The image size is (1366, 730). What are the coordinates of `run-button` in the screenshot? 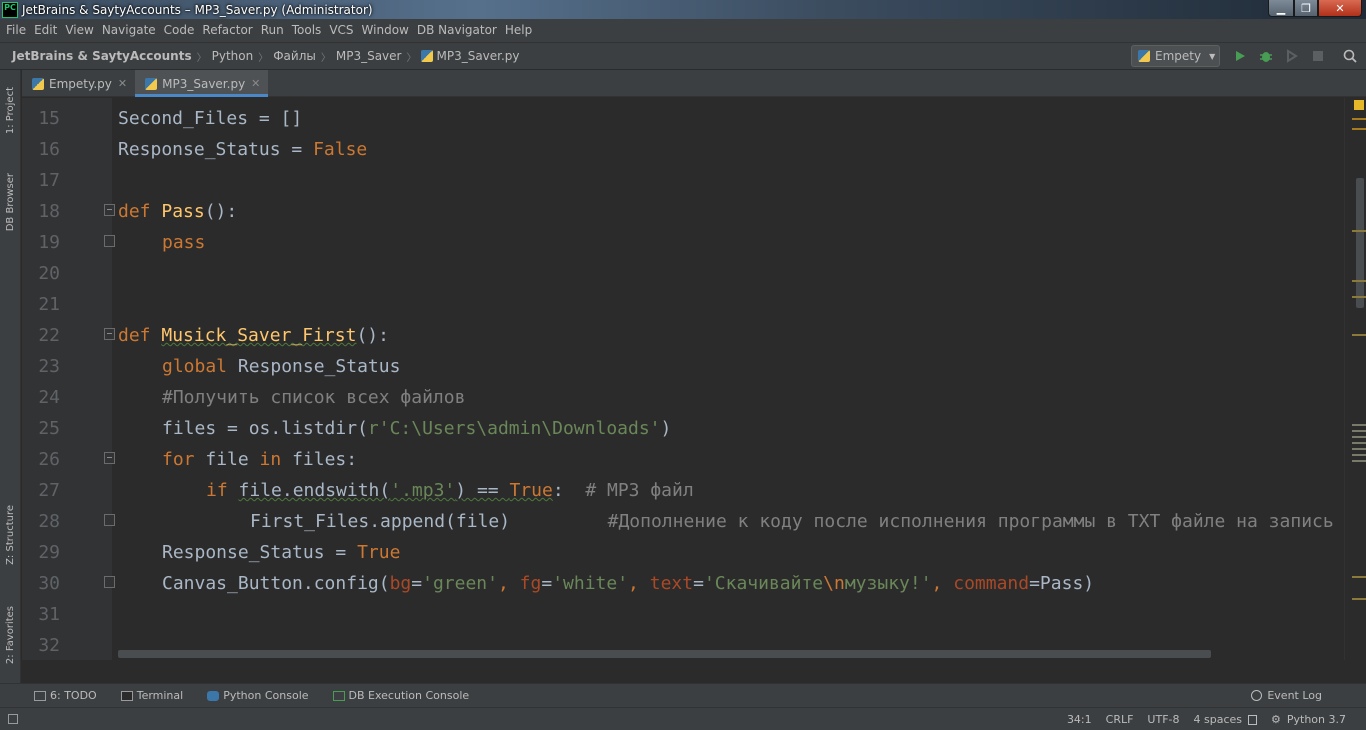 It's located at (1240, 56).